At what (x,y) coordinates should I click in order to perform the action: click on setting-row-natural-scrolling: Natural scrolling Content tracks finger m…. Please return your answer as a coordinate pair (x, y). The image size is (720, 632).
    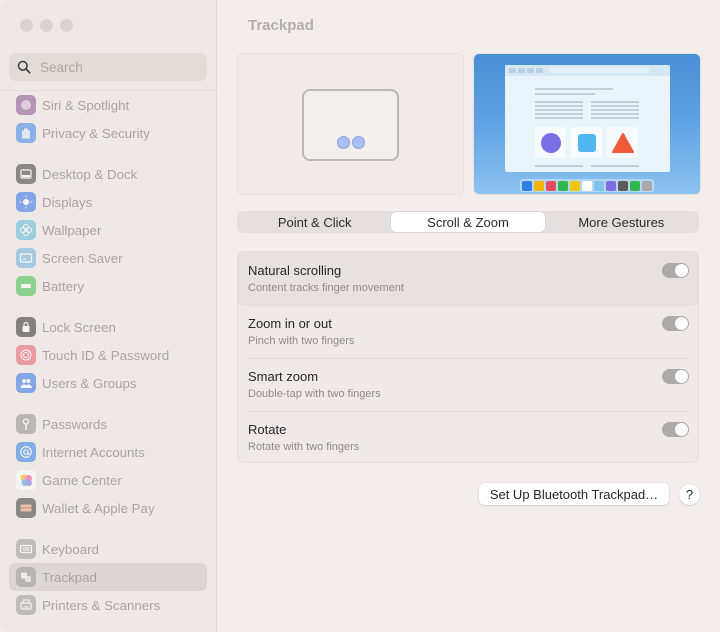
    Looking at the image, I should click on (468, 278).